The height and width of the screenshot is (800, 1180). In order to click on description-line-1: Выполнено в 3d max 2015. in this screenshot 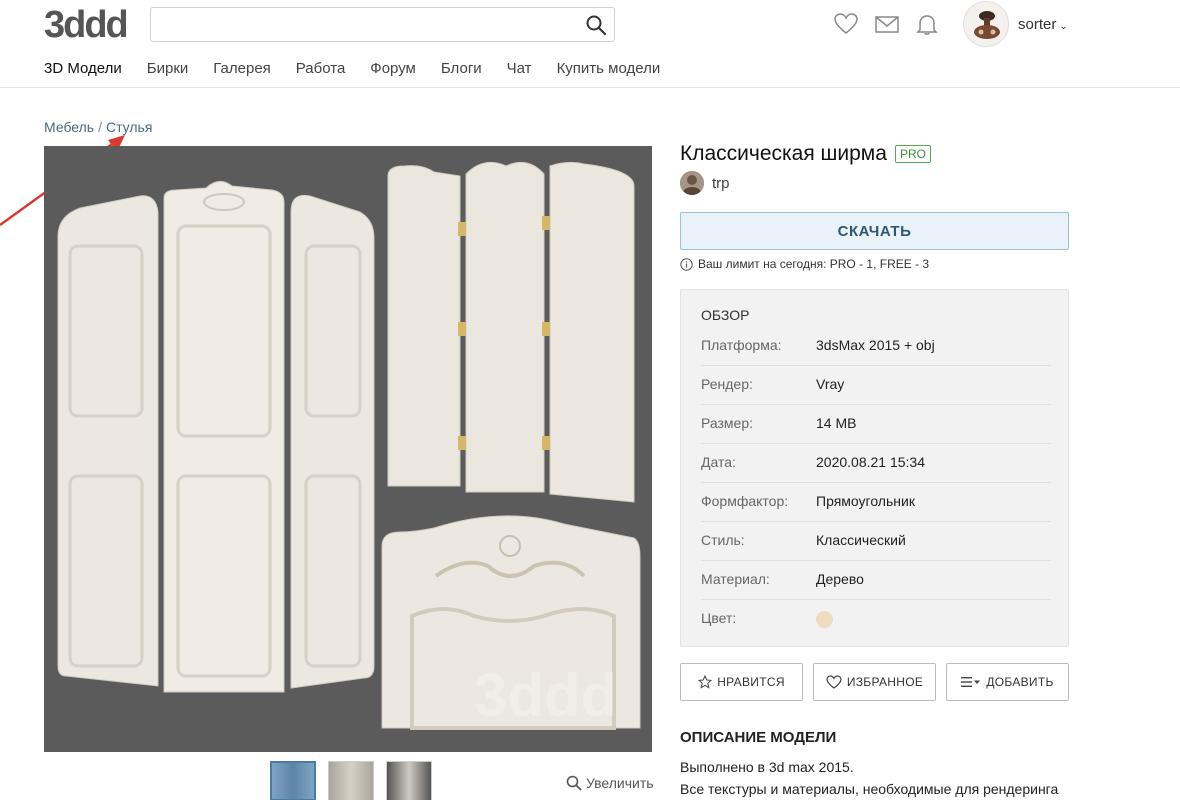, I will do `click(767, 767)`.